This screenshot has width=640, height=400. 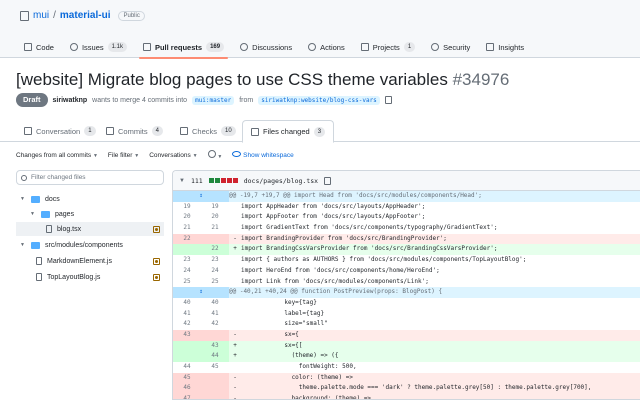 What do you see at coordinates (187, 239) in the screenshot?
I see `old-line-number: 22` at bounding box center [187, 239].